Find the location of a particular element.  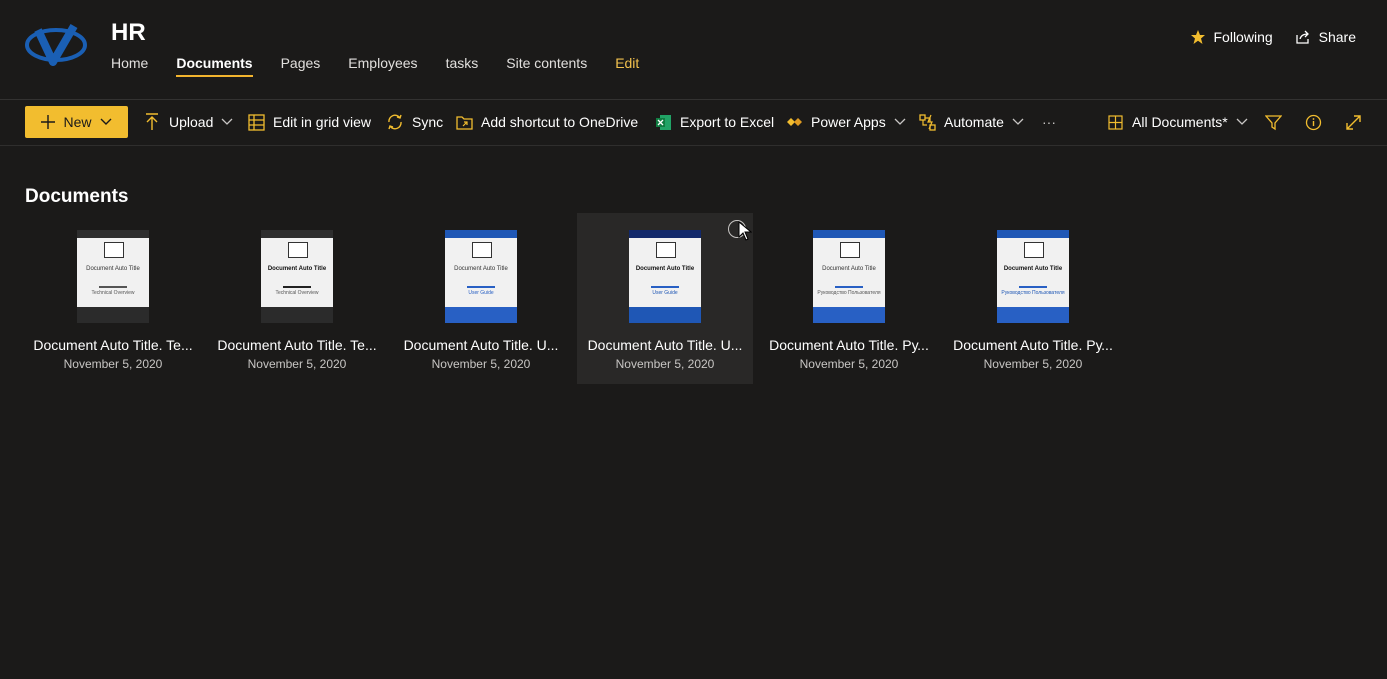

expand-icon is located at coordinates (1353, 122).